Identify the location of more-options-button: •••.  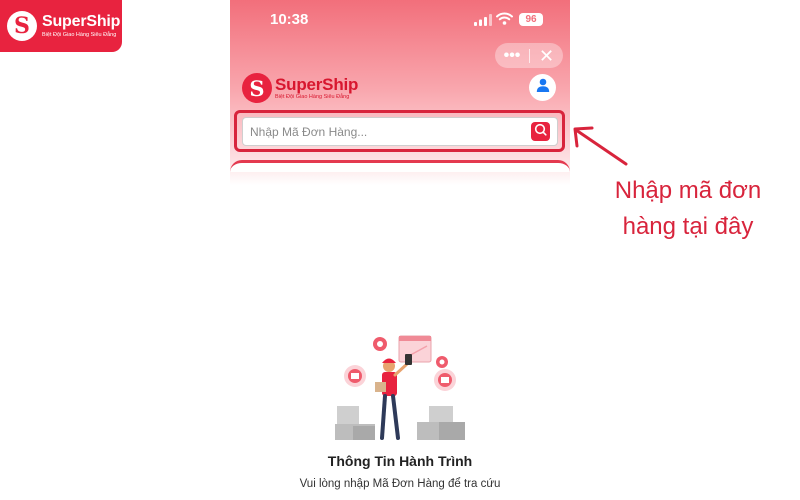
(512, 56).